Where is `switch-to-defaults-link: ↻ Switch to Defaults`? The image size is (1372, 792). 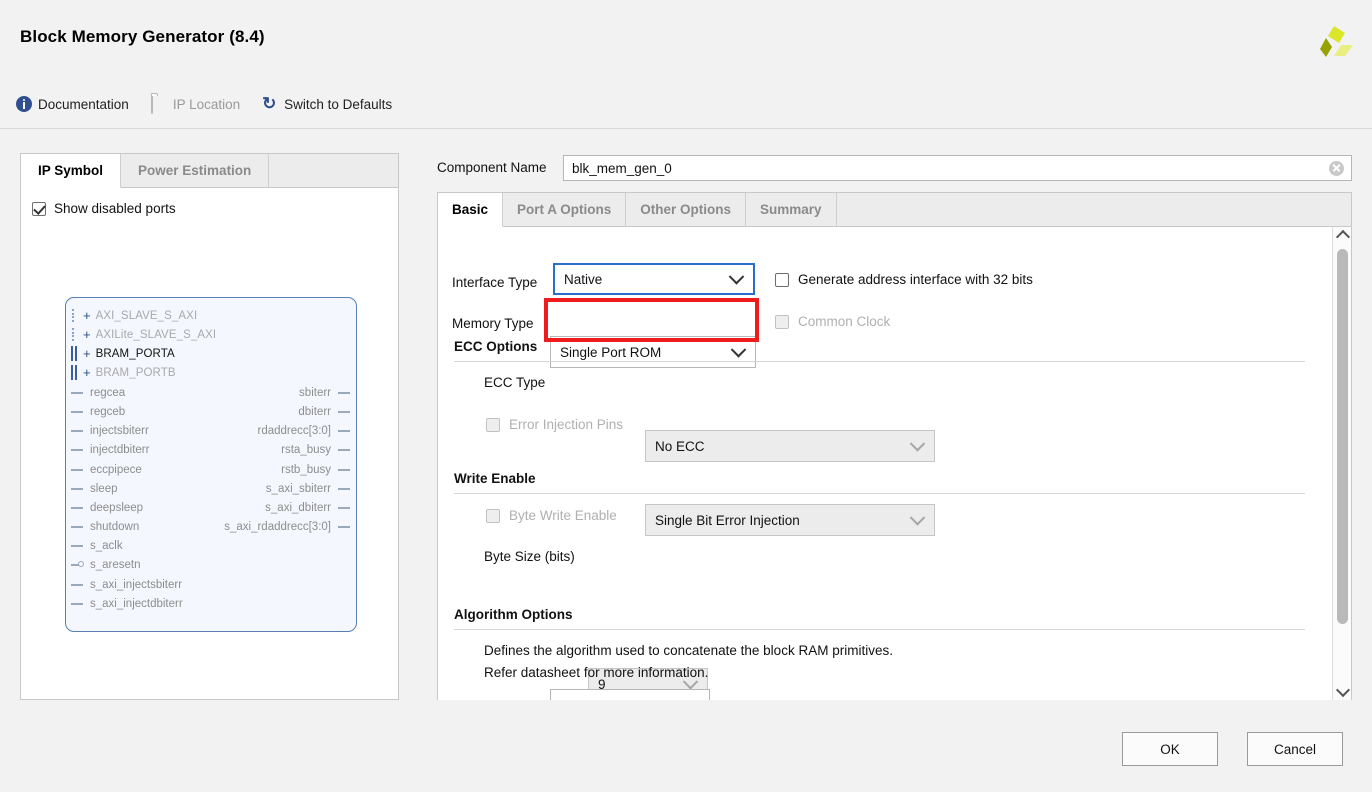
switch-to-defaults-link: ↻ Switch to Defaults is located at coordinates (327, 103).